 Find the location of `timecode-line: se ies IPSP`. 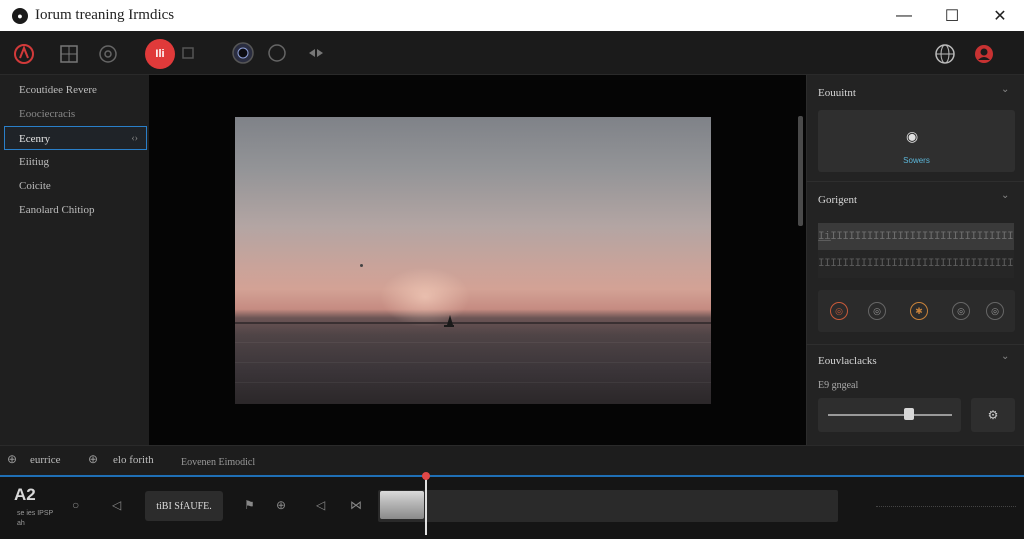

timecode-line: se ies IPSP is located at coordinates (35, 513).